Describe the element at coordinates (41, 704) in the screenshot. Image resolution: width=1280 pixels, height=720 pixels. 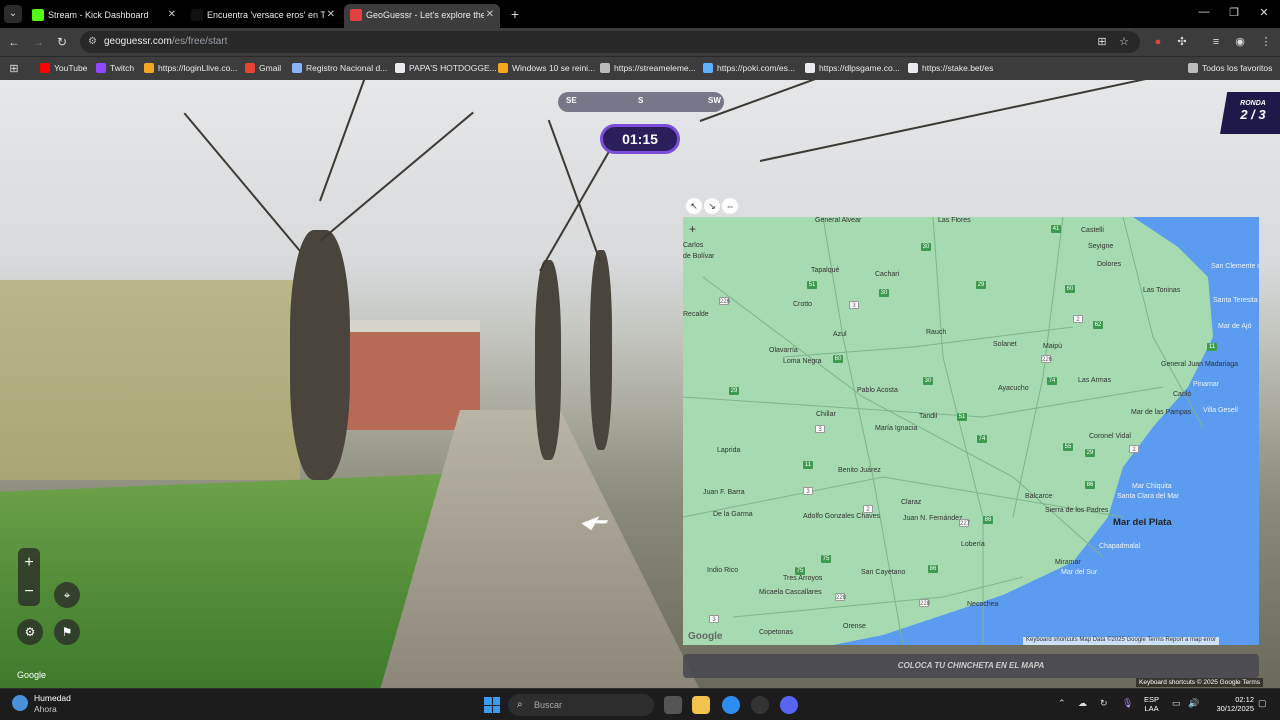
I see `weather-widget: Humedad Ahora` at that location.